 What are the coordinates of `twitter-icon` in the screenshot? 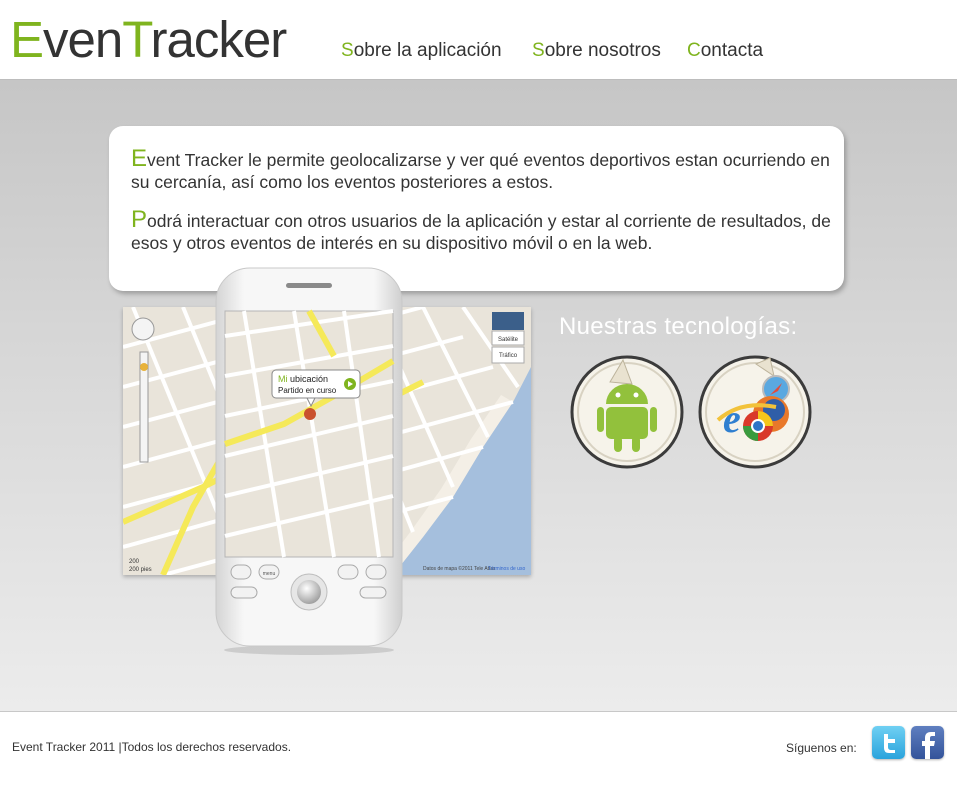 It's located at (888, 742).